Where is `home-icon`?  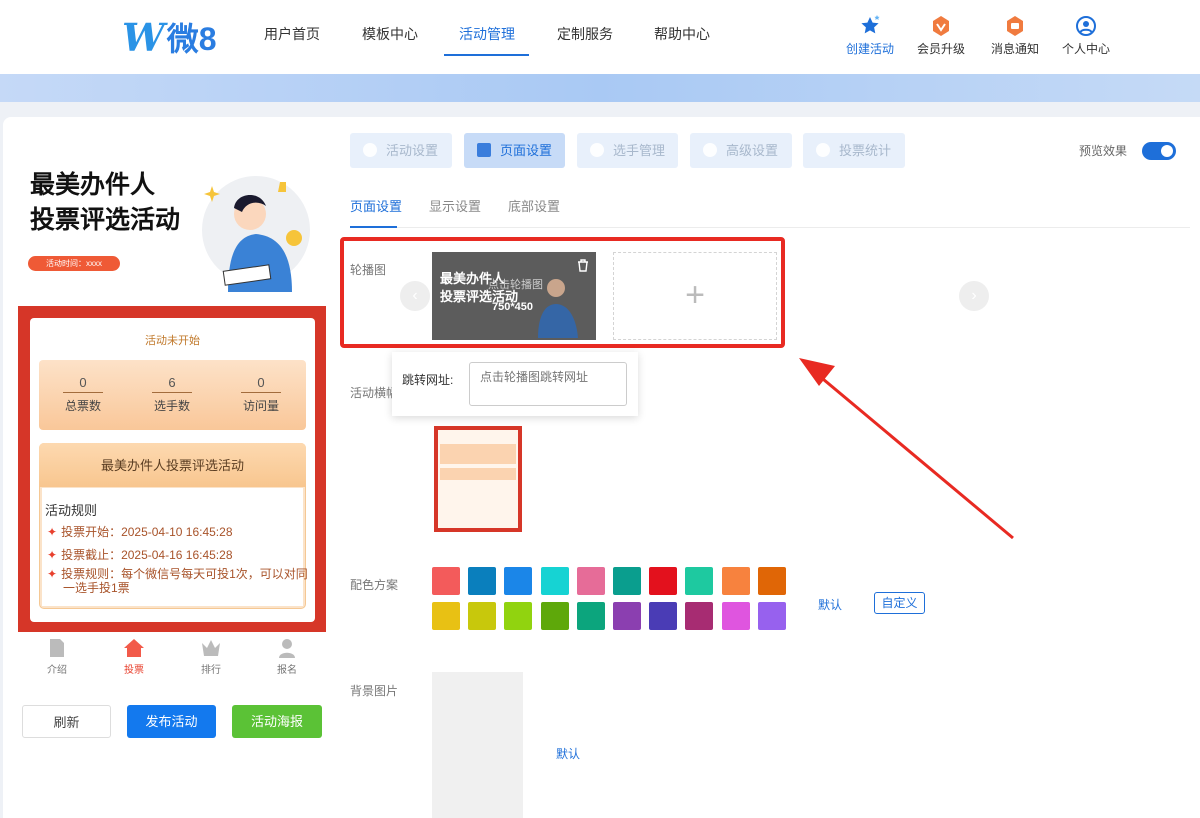 home-icon is located at coordinates (134, 648).